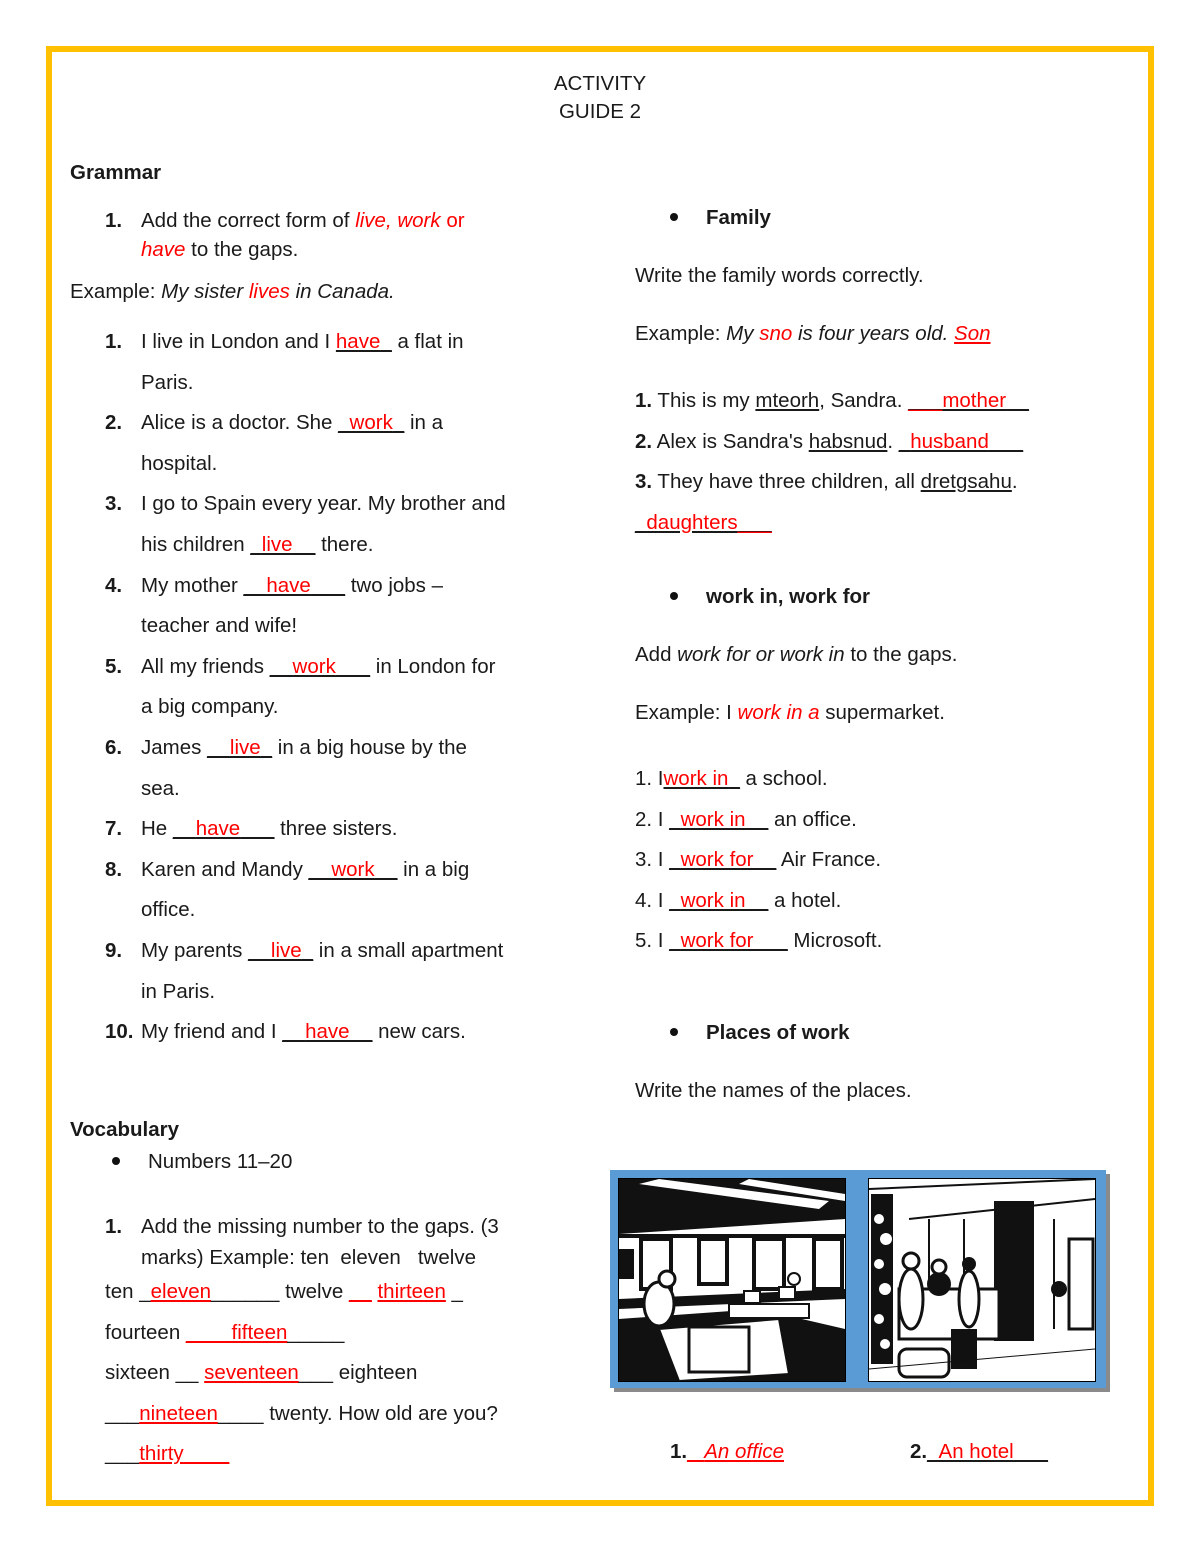 This screenshot has width=1200, height=1553. What do you see at coordinates (371, 422) in the screenshot?
I see `answer-gap: _work_` at bounding box center [371, 422].